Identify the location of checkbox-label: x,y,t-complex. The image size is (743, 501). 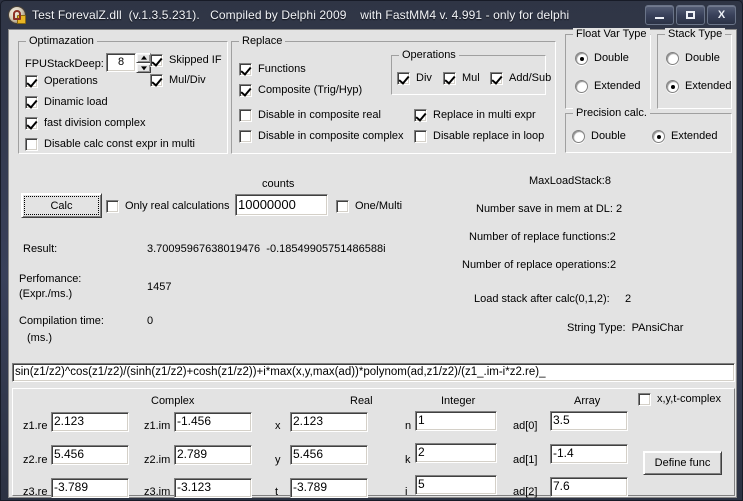
(689, 399).